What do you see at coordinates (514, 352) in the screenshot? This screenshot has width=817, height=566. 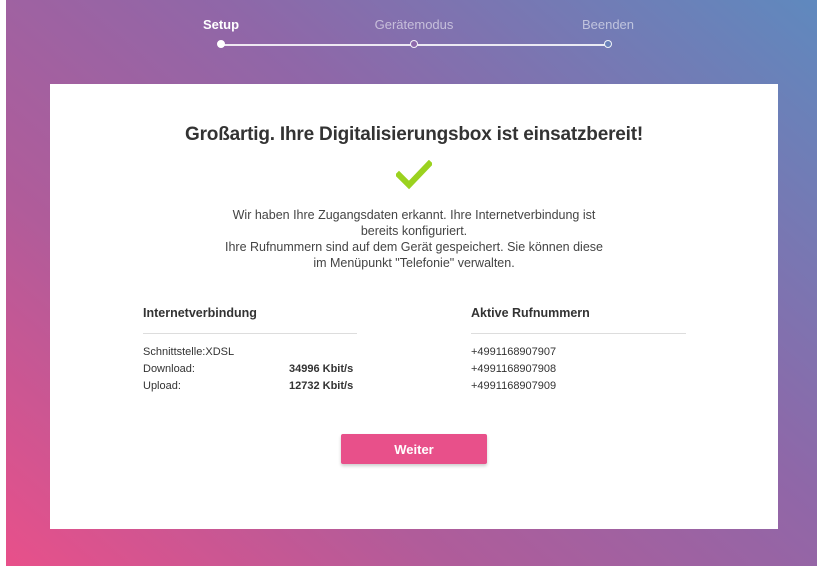 I see `phone-number-item: +4991168907907` at bounding box center [514, 352].